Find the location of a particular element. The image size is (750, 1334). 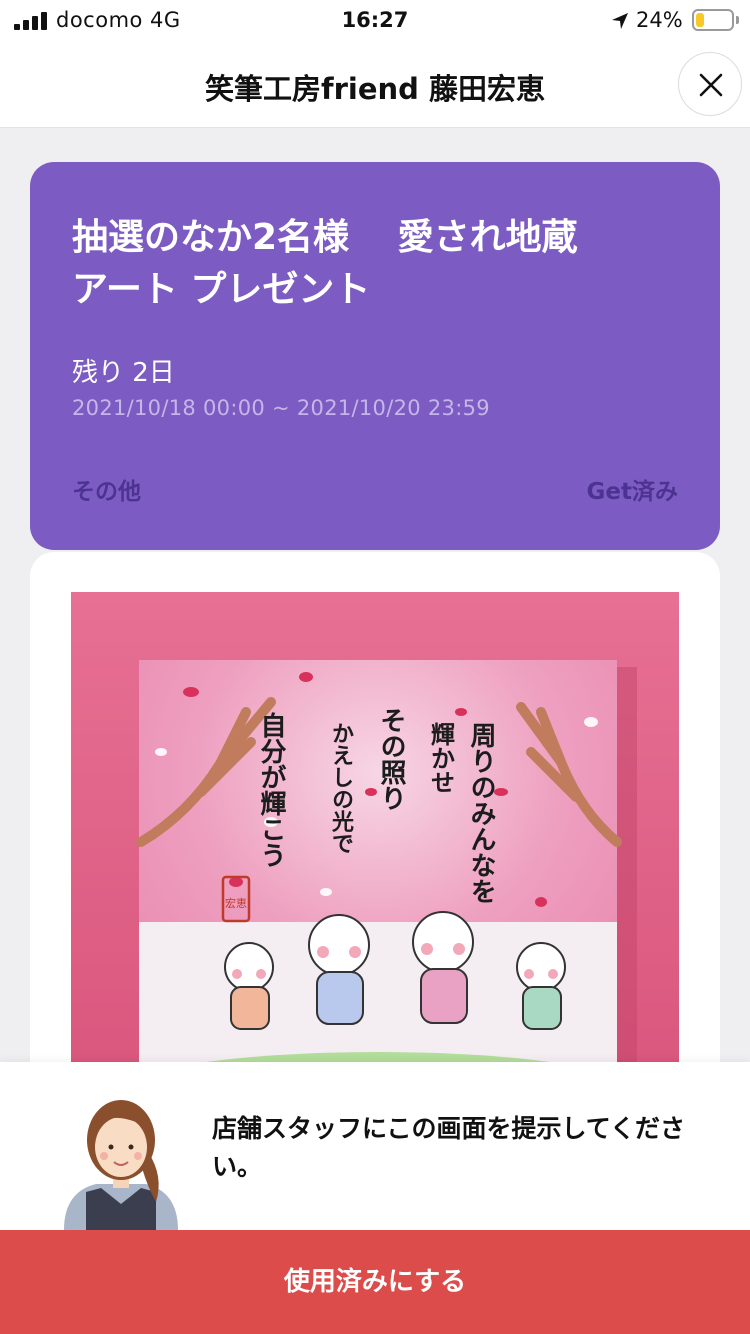

staff-notice-panel: 店舗スタッフにこの画面を提示してください。 is located at coordinates (375, 1146).